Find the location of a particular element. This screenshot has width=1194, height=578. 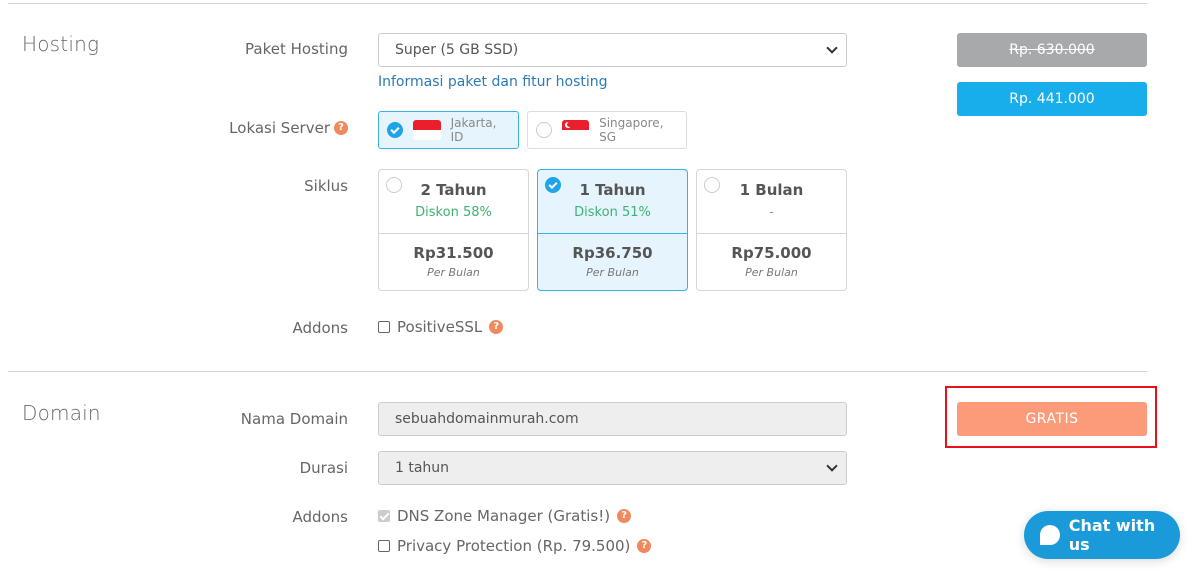

package-label: Paket Hosting is located at coordinates (296, 49).